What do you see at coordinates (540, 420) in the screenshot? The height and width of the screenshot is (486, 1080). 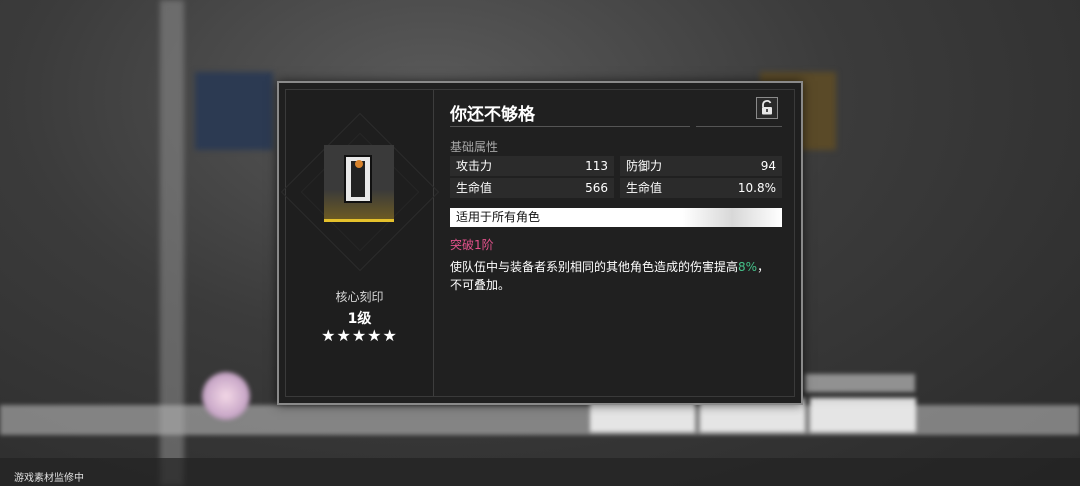 I see `background-bar` at bounding box center [540, 420].